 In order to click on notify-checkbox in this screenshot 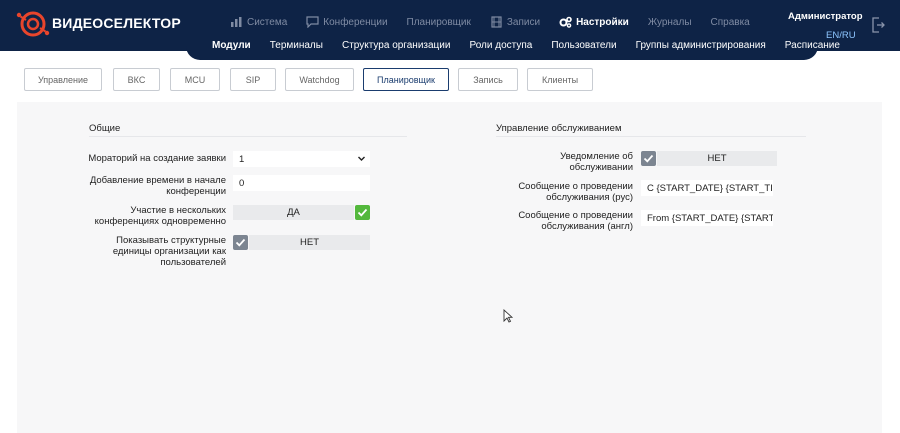, I will do `click(648, 158)`.